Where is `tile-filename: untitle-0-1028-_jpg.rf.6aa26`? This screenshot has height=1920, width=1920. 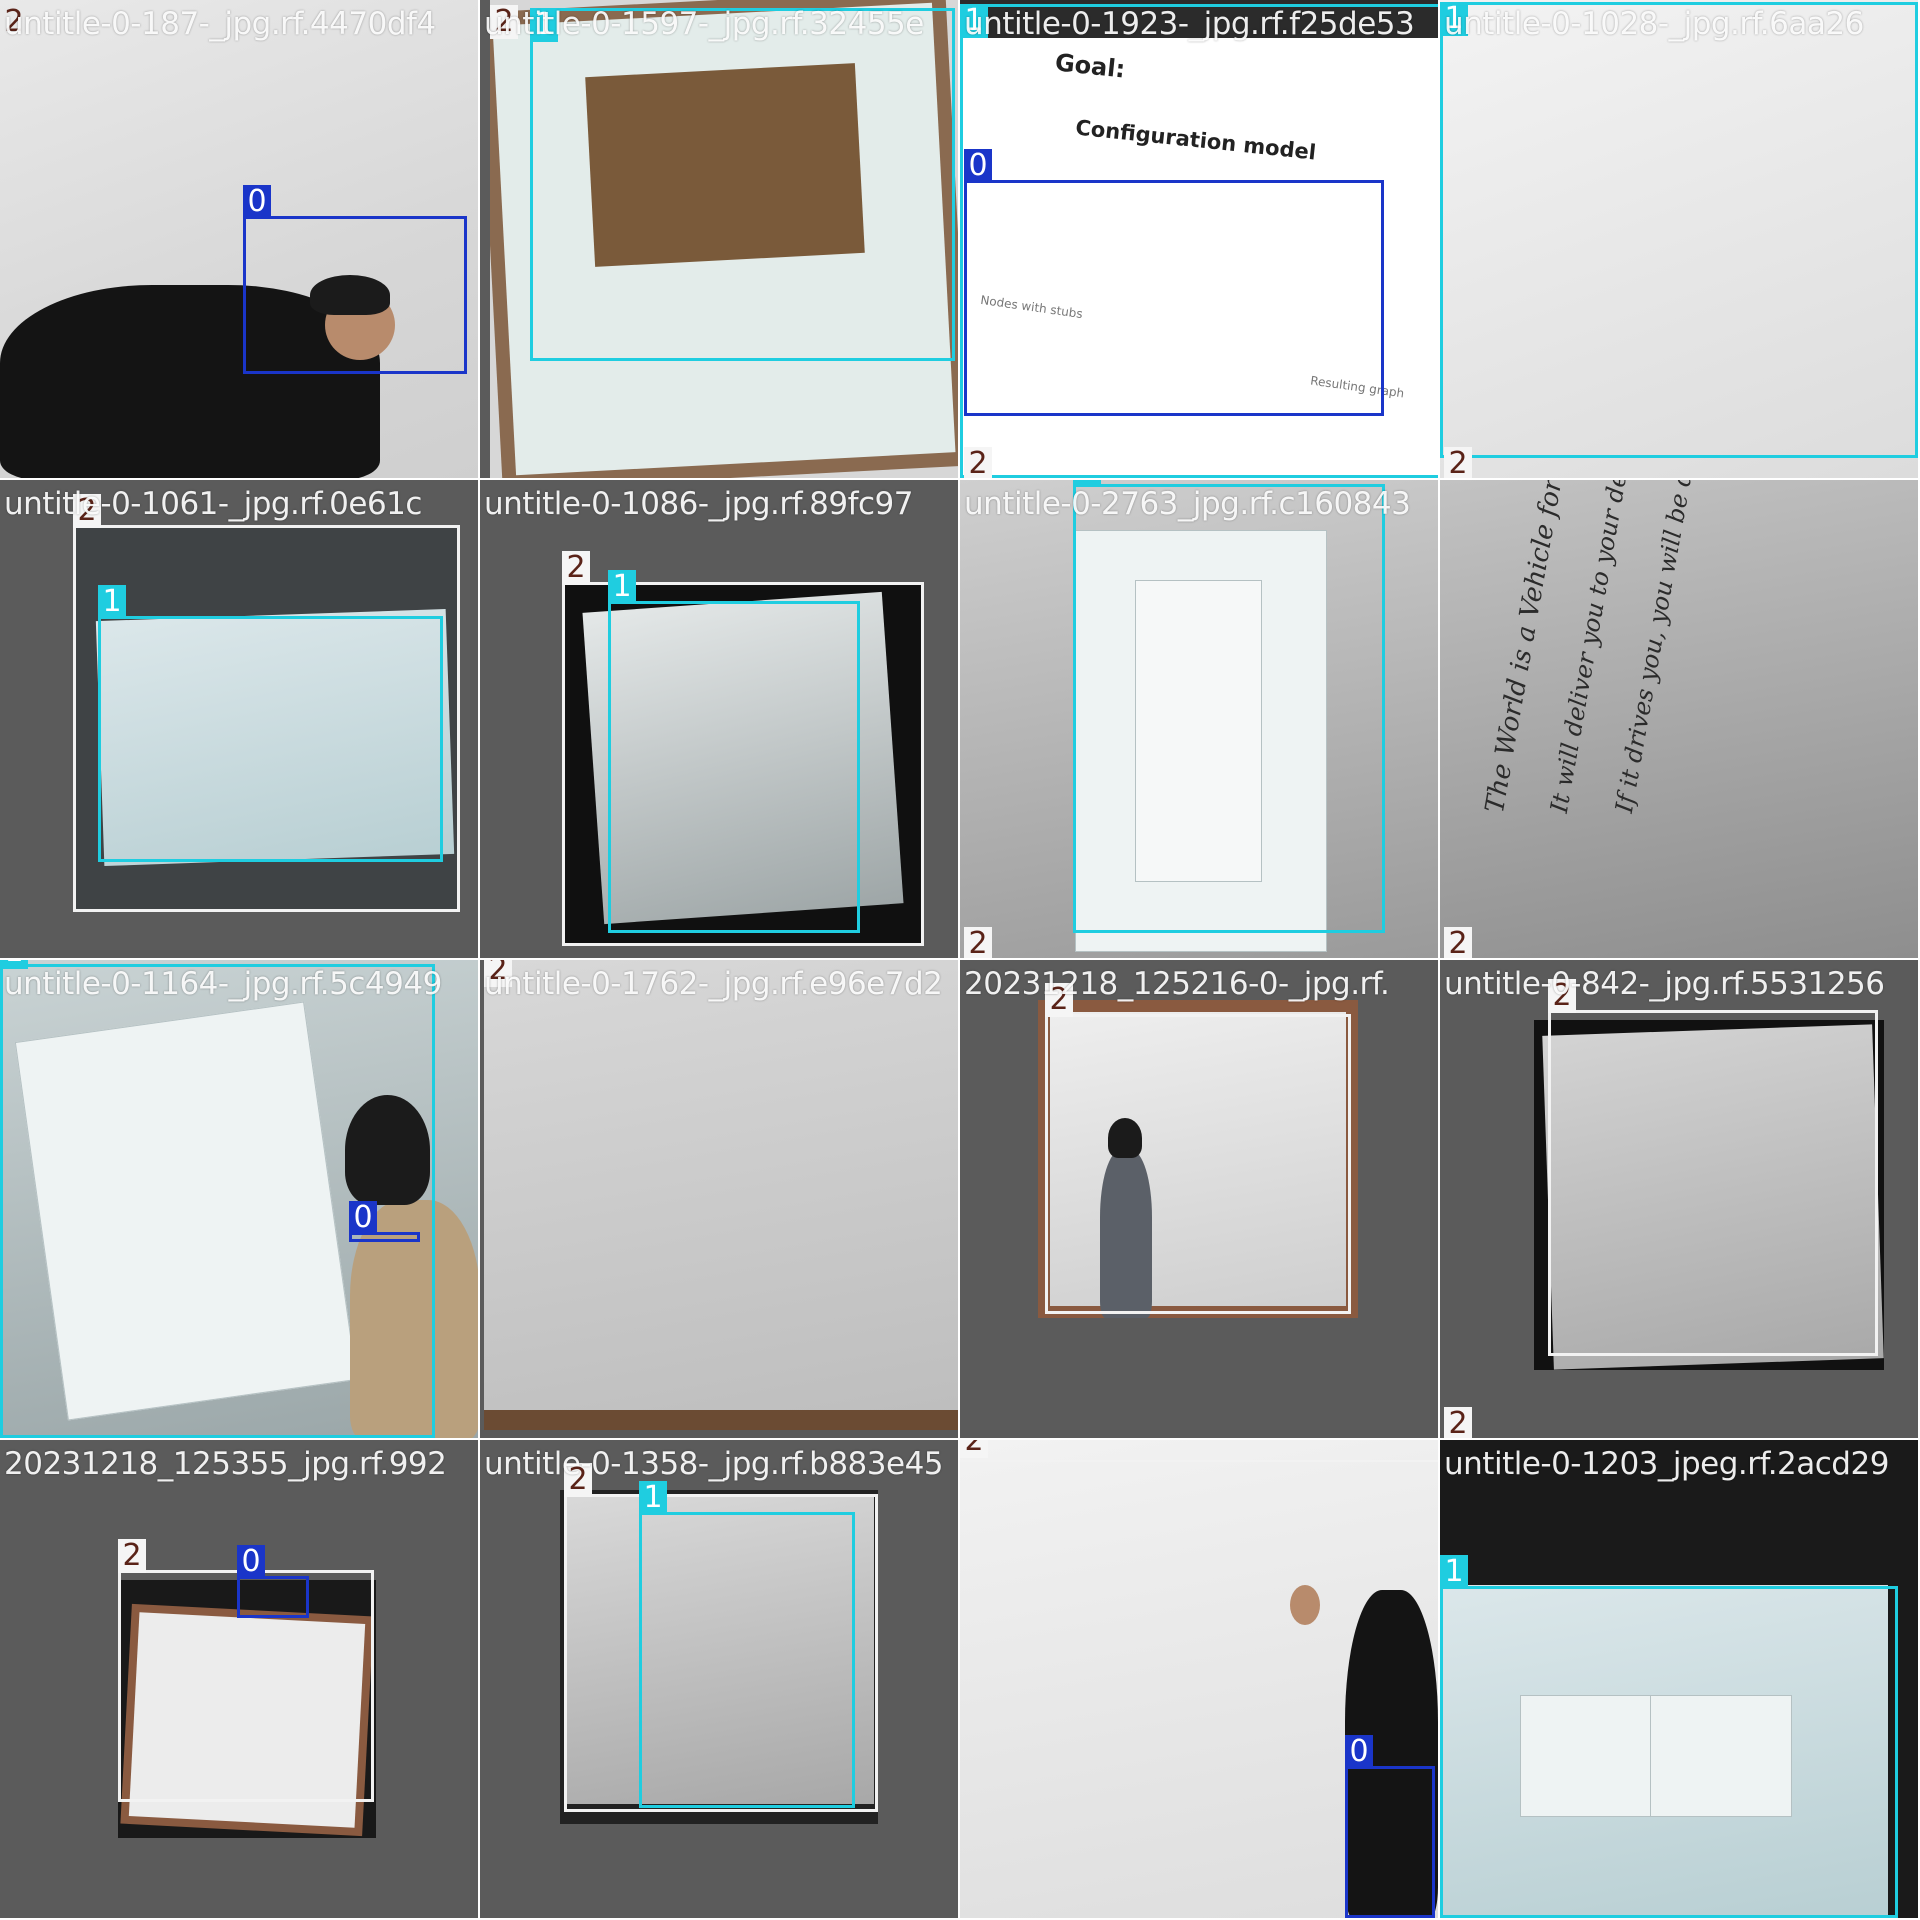
tile-filename: untitle-0-1028-_jpg.rf.6aa26 is located at coordinates (1654, 24).